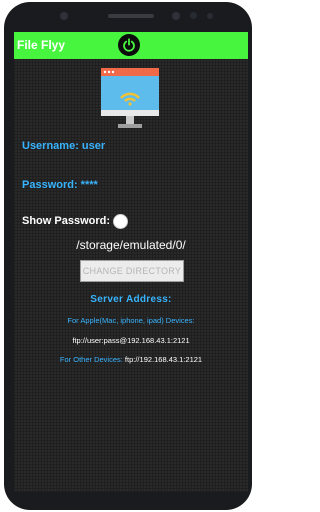 This screenshot has height=512, width=320. I want to click on username-text: Username: user, so click(64, 146).